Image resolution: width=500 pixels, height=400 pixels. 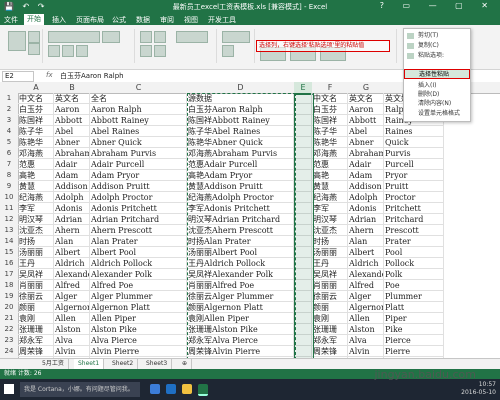 I want to click on tab-page-layout: 页面布局, so click(x=90, y=20).